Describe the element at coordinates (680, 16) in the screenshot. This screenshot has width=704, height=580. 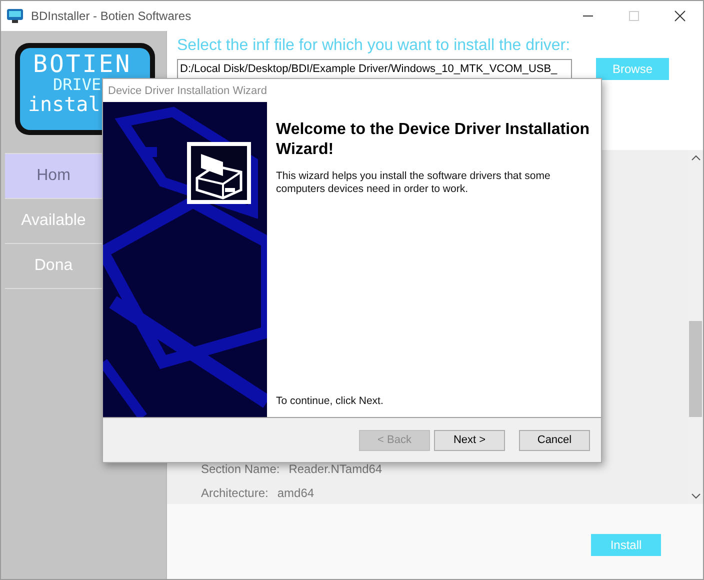
I see `close-icon` at that location.